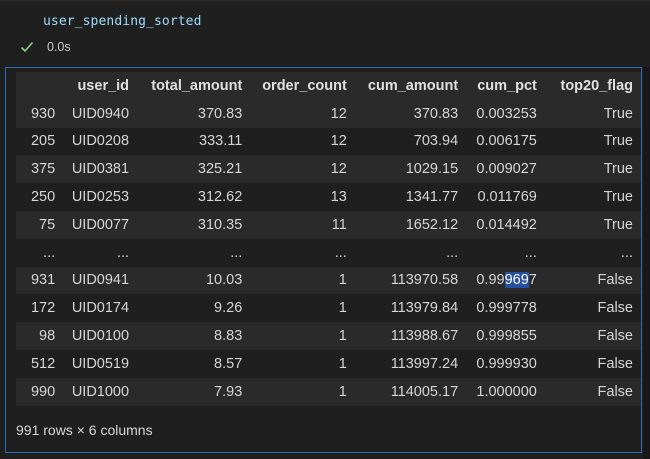 Image resolution: width=650 pixels, height=459 pixels. I want to click on cell-total-amount: 7.93, so click(194, 391).